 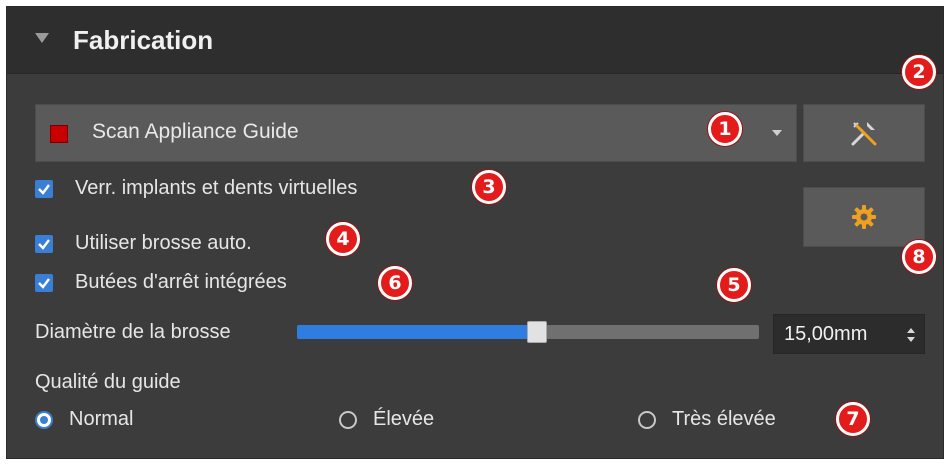 I want to click on brush-diameter-spinbox: 15,00mm, so click(x=849, y=334).